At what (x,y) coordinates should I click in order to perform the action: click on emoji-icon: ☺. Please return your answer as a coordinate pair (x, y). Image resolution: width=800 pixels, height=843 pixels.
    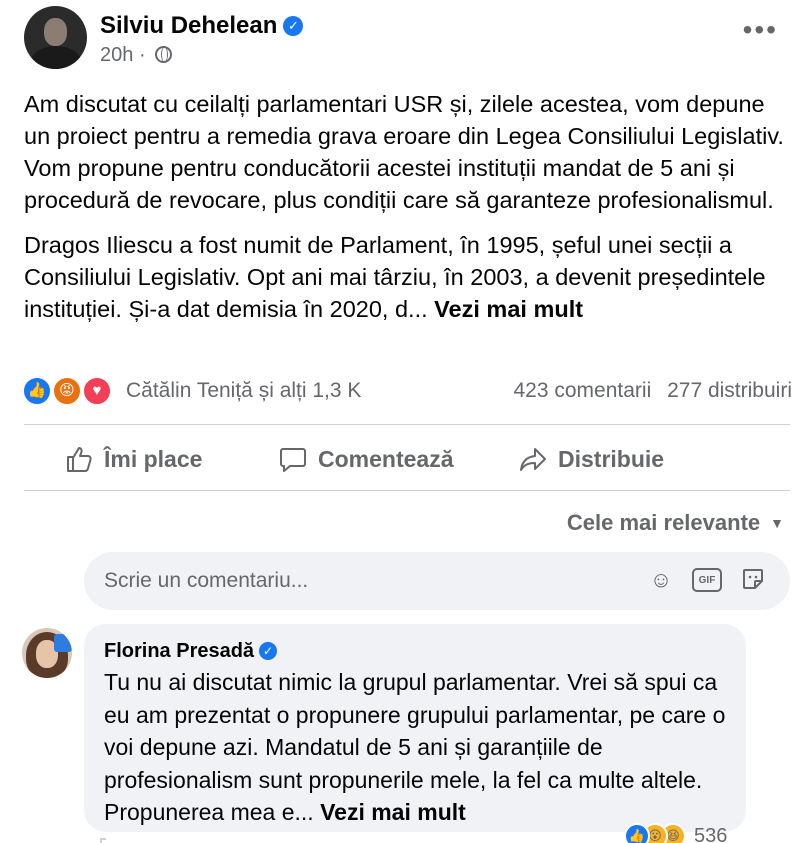
    Looking at the image, I should click on (661, 580).